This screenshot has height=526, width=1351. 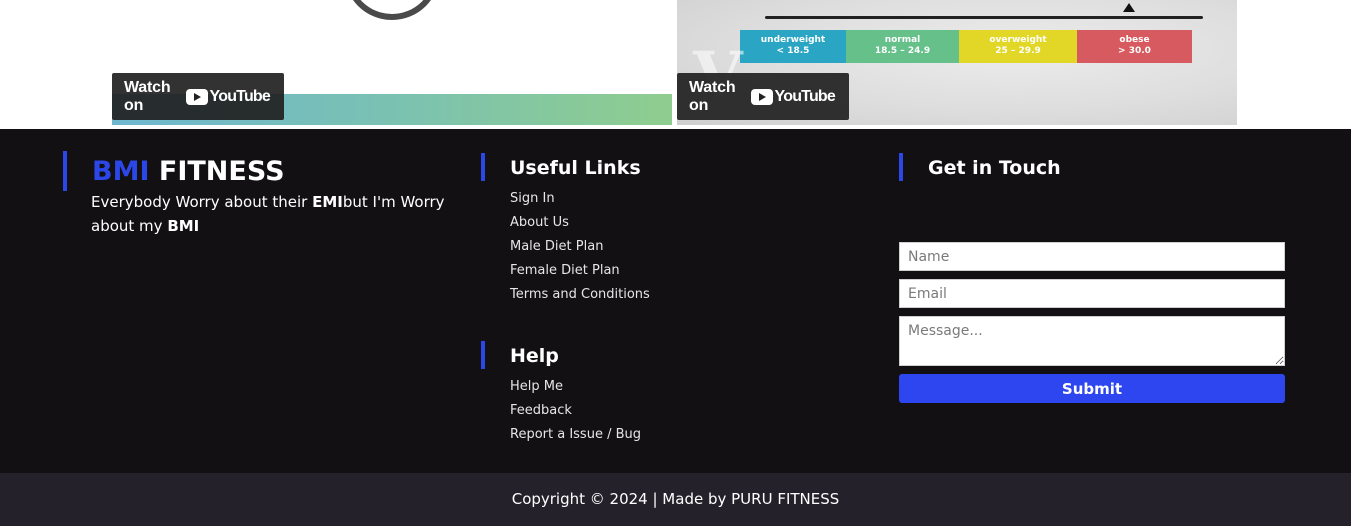 I want to click on bmi-segment-name: overweight, so click(x=1018, y=40).